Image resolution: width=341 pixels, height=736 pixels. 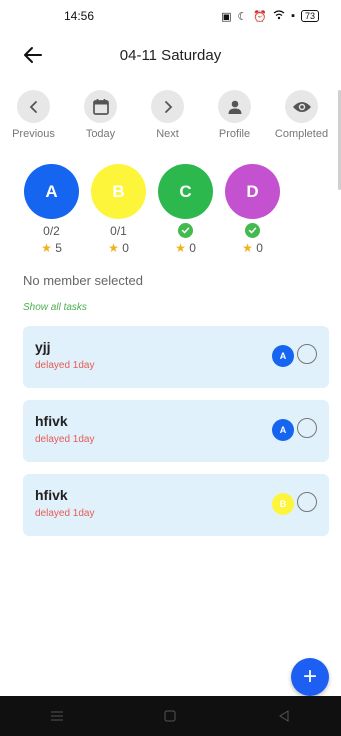 What do you see at coordinates (234, 106) in the screenshot?
I see `person-icon` at bounding box center [234, 106].